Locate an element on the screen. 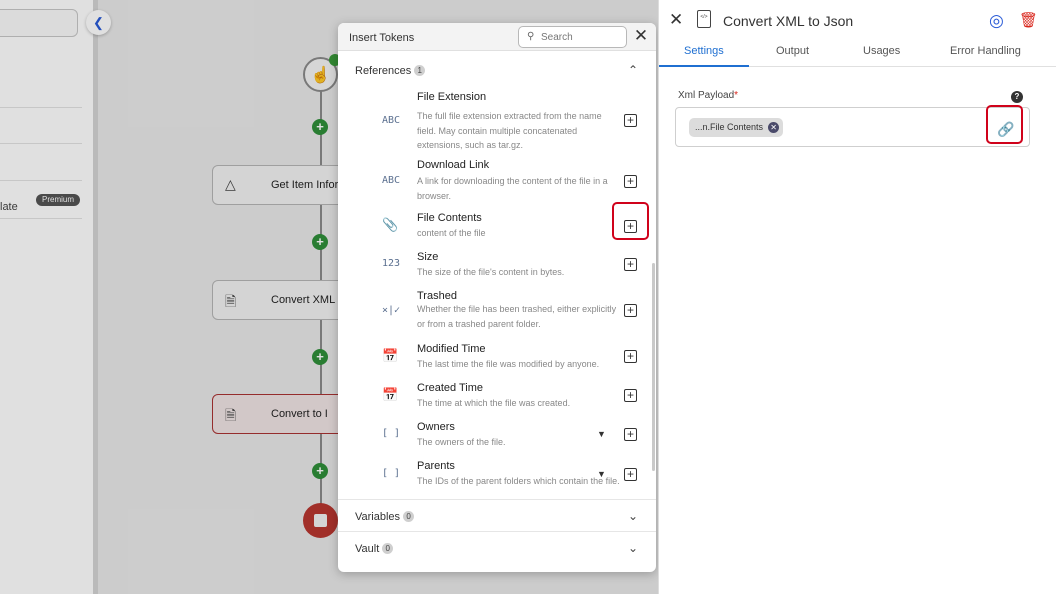 This screenshot has height=594, width=1056. vault-section-header: Vault 0 ⌄ is located at coordinates (497, 549).